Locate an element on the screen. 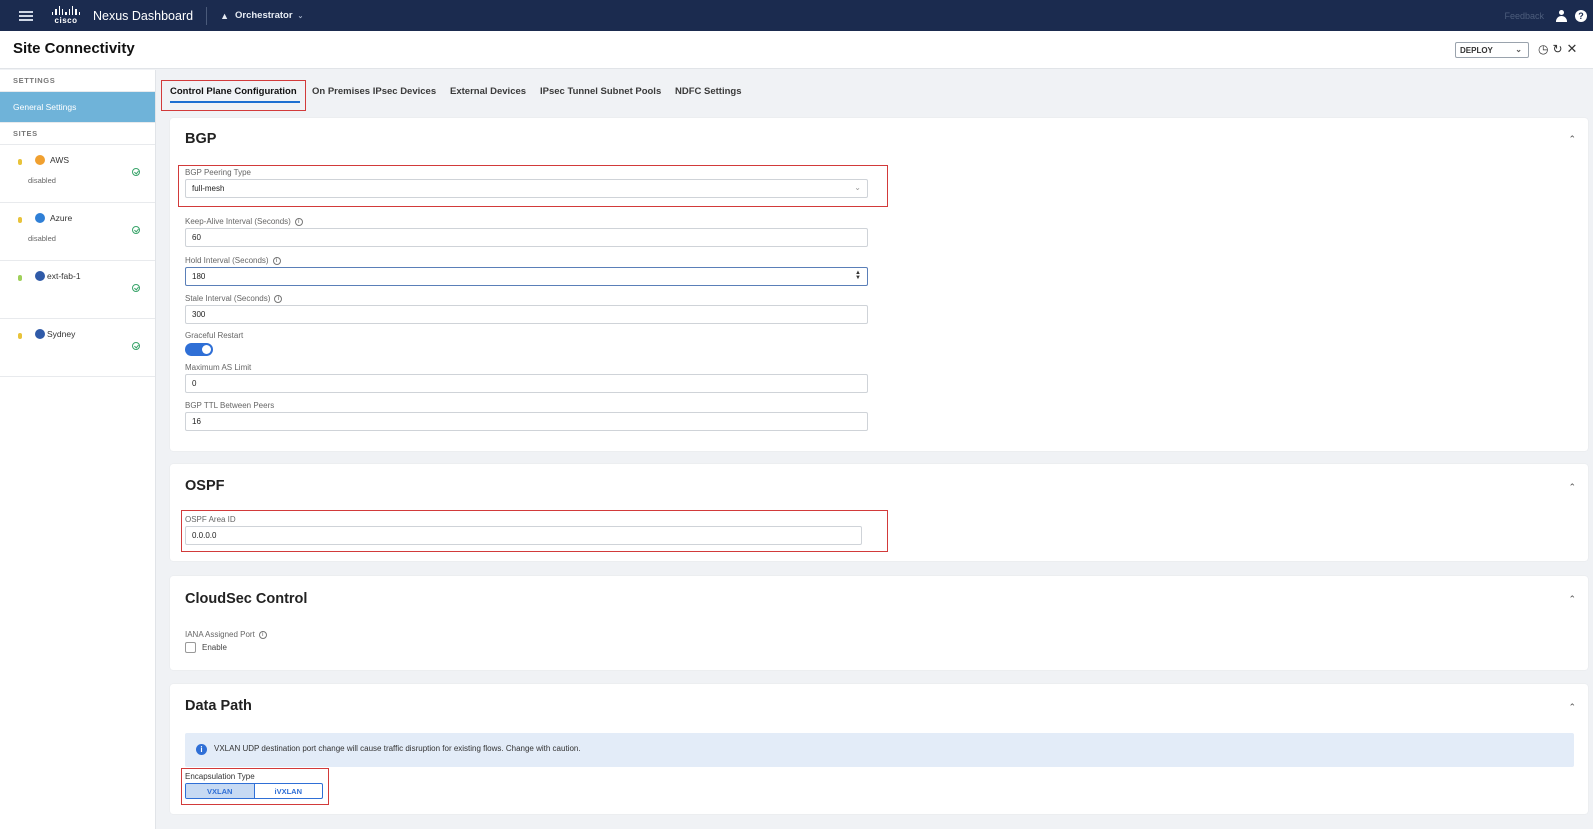 The width and height of the screenshot is (1593, 829). cisco-wordmark: cisco is located at coordinates (66, 20).